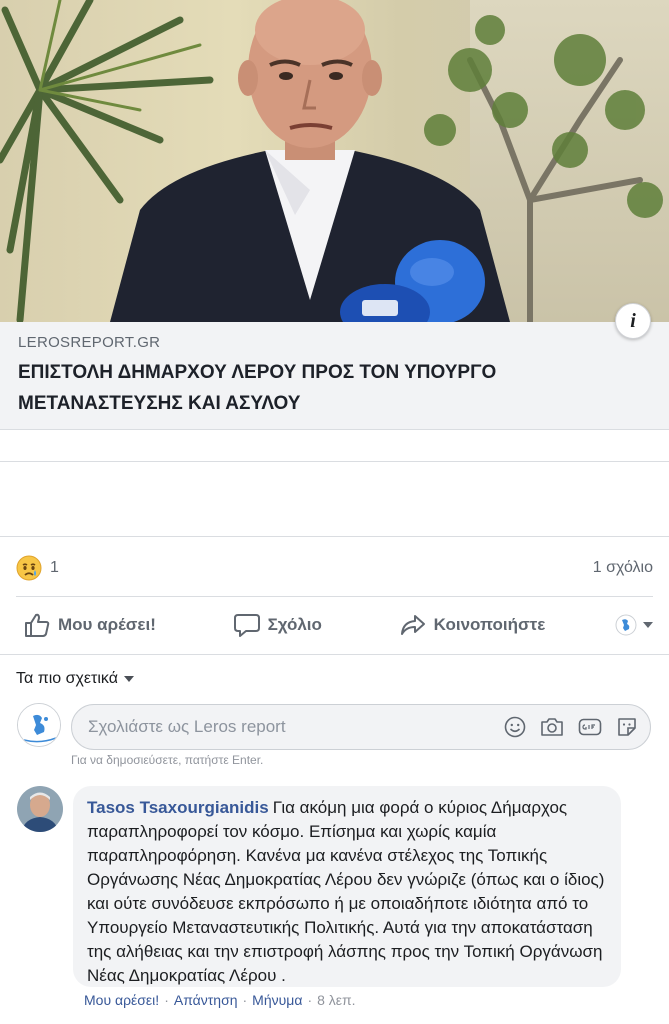 This screenshot has height=1024, width=669. What do you see at coordinates (107, 624) in the screenshot?
I see `like-label: Μου αρέσει!` at bounding box center [107, 624].